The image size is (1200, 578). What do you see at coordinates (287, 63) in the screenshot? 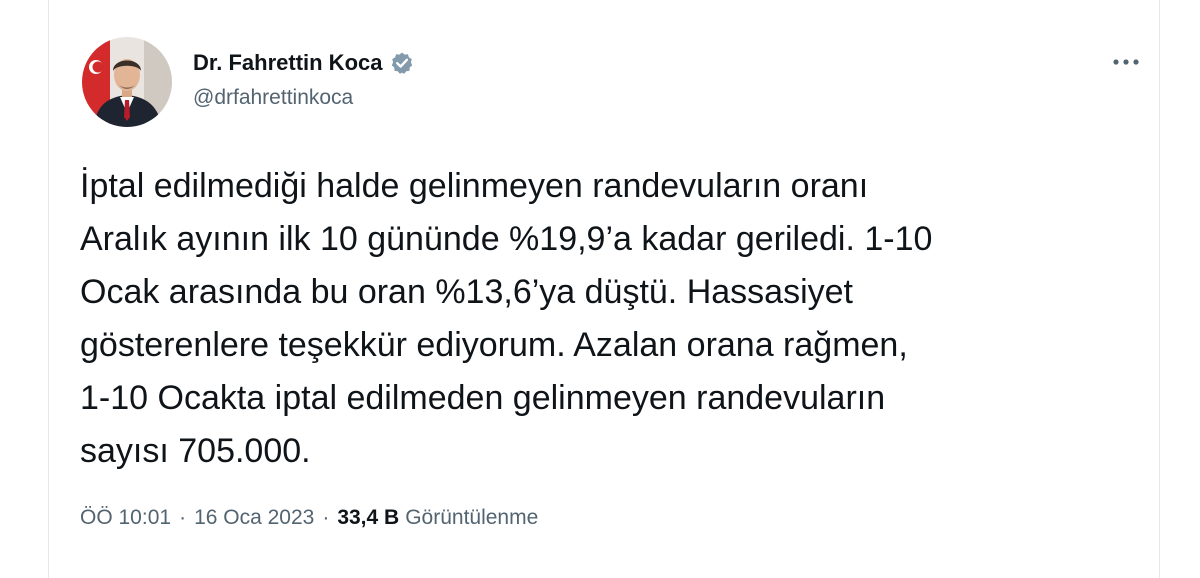
I see `author-display-name: Dr. Fahrettin Koca` at bounding box center [287, 63].